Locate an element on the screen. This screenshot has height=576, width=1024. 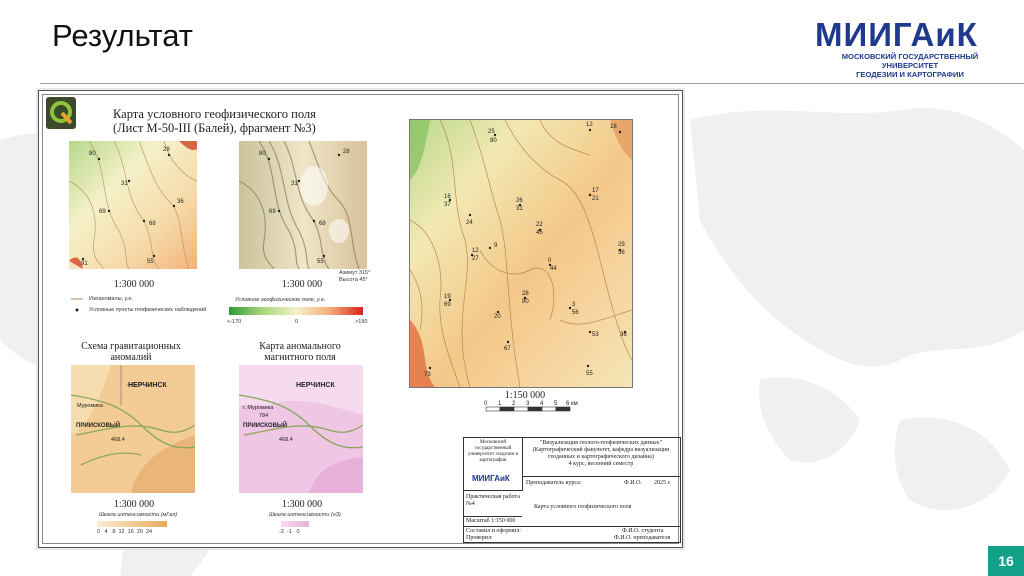
gravity-legend-ticks: 0 4 8 12 16 20 24 is located at coordinates (137, 532).